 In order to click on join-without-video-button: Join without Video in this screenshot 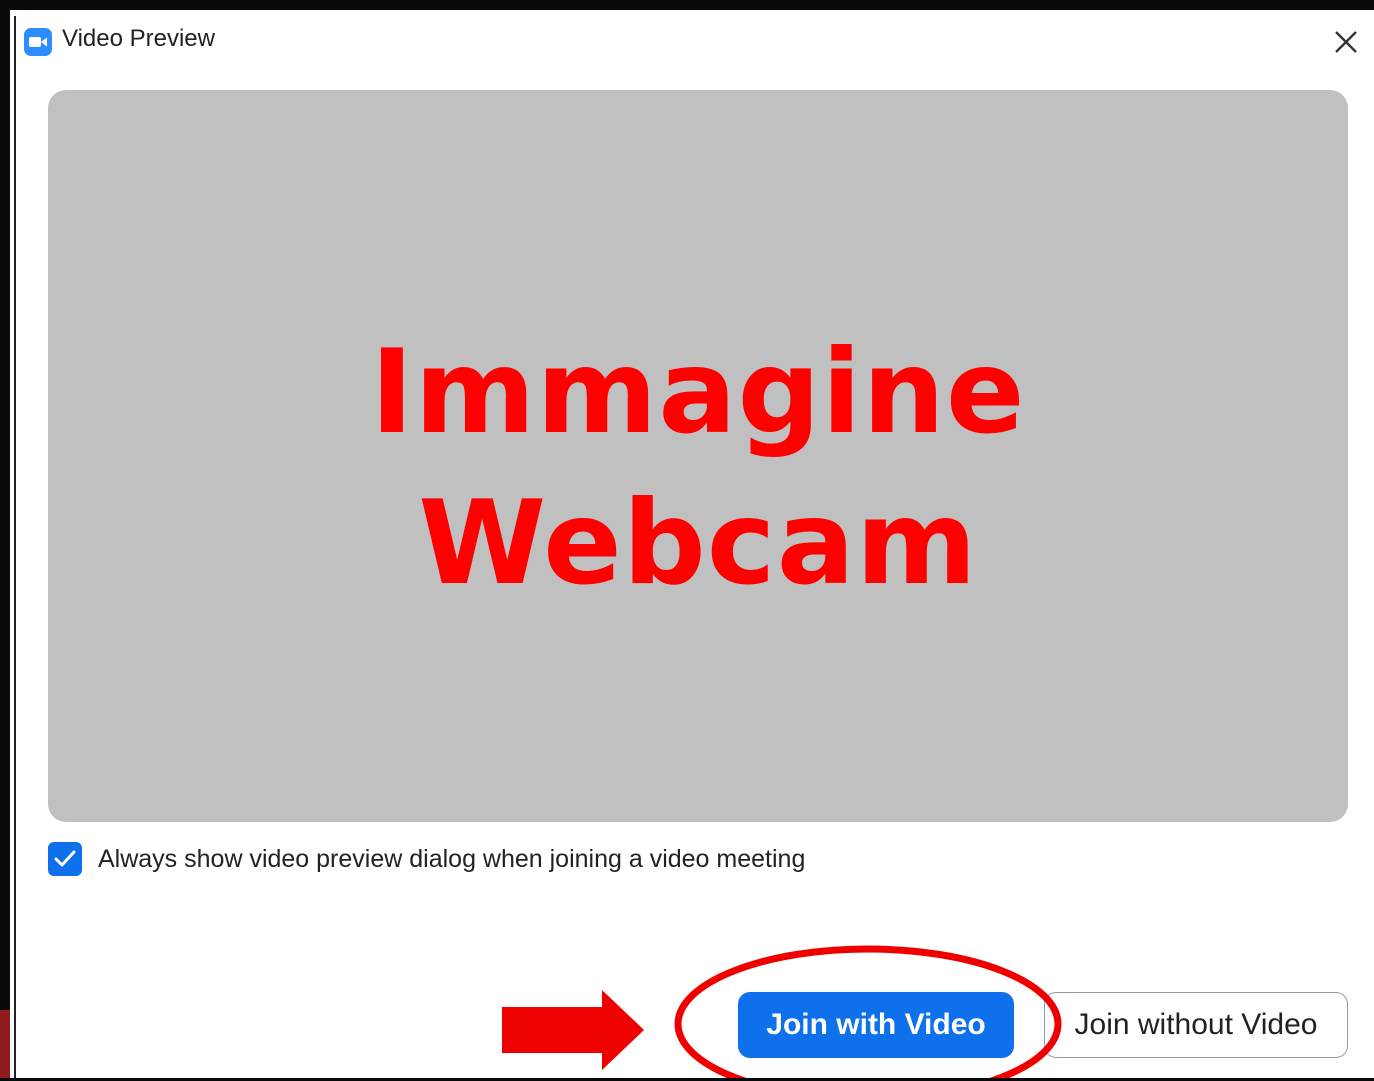, I will do `click(1196, 1025)`.